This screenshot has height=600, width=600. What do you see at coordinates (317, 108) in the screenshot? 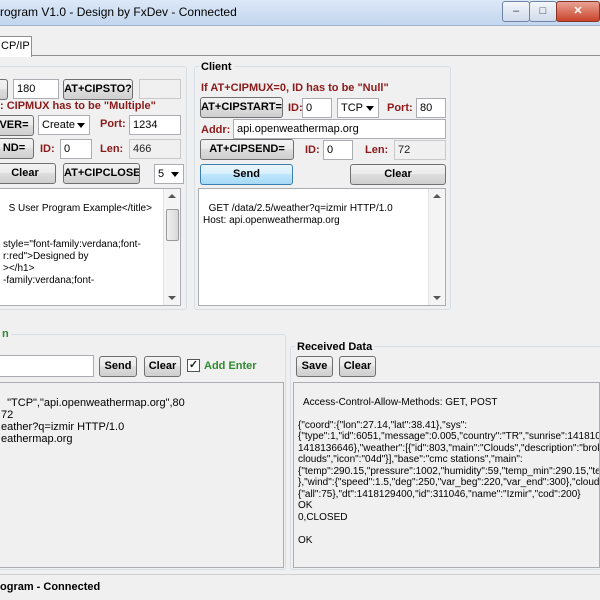
I see `client-id-input: 0` at bounding box center [317, 108].